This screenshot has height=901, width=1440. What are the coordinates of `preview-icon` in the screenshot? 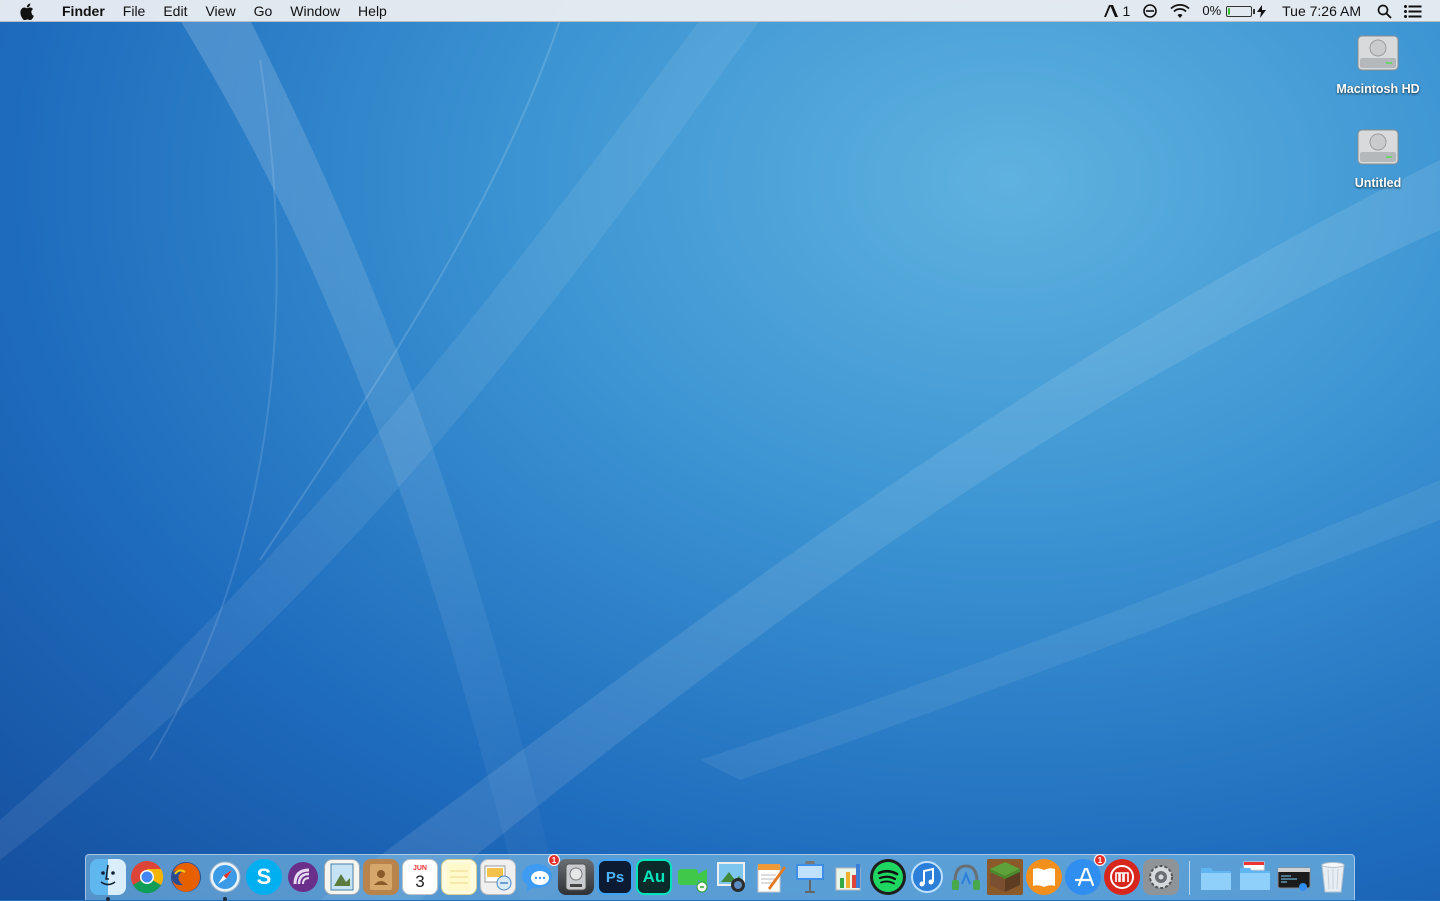 It's located at (342, 877).